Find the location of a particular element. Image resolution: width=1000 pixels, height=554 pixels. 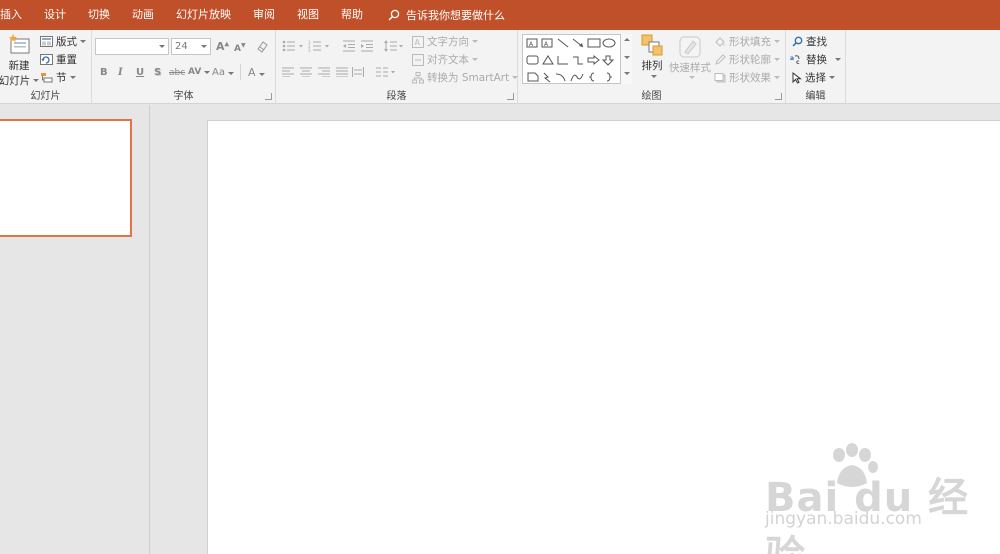

paragraph-group: 123 A 文字方向 对齐文本 转换为 SmartArt 段落 is located at coordinates (397, 67).